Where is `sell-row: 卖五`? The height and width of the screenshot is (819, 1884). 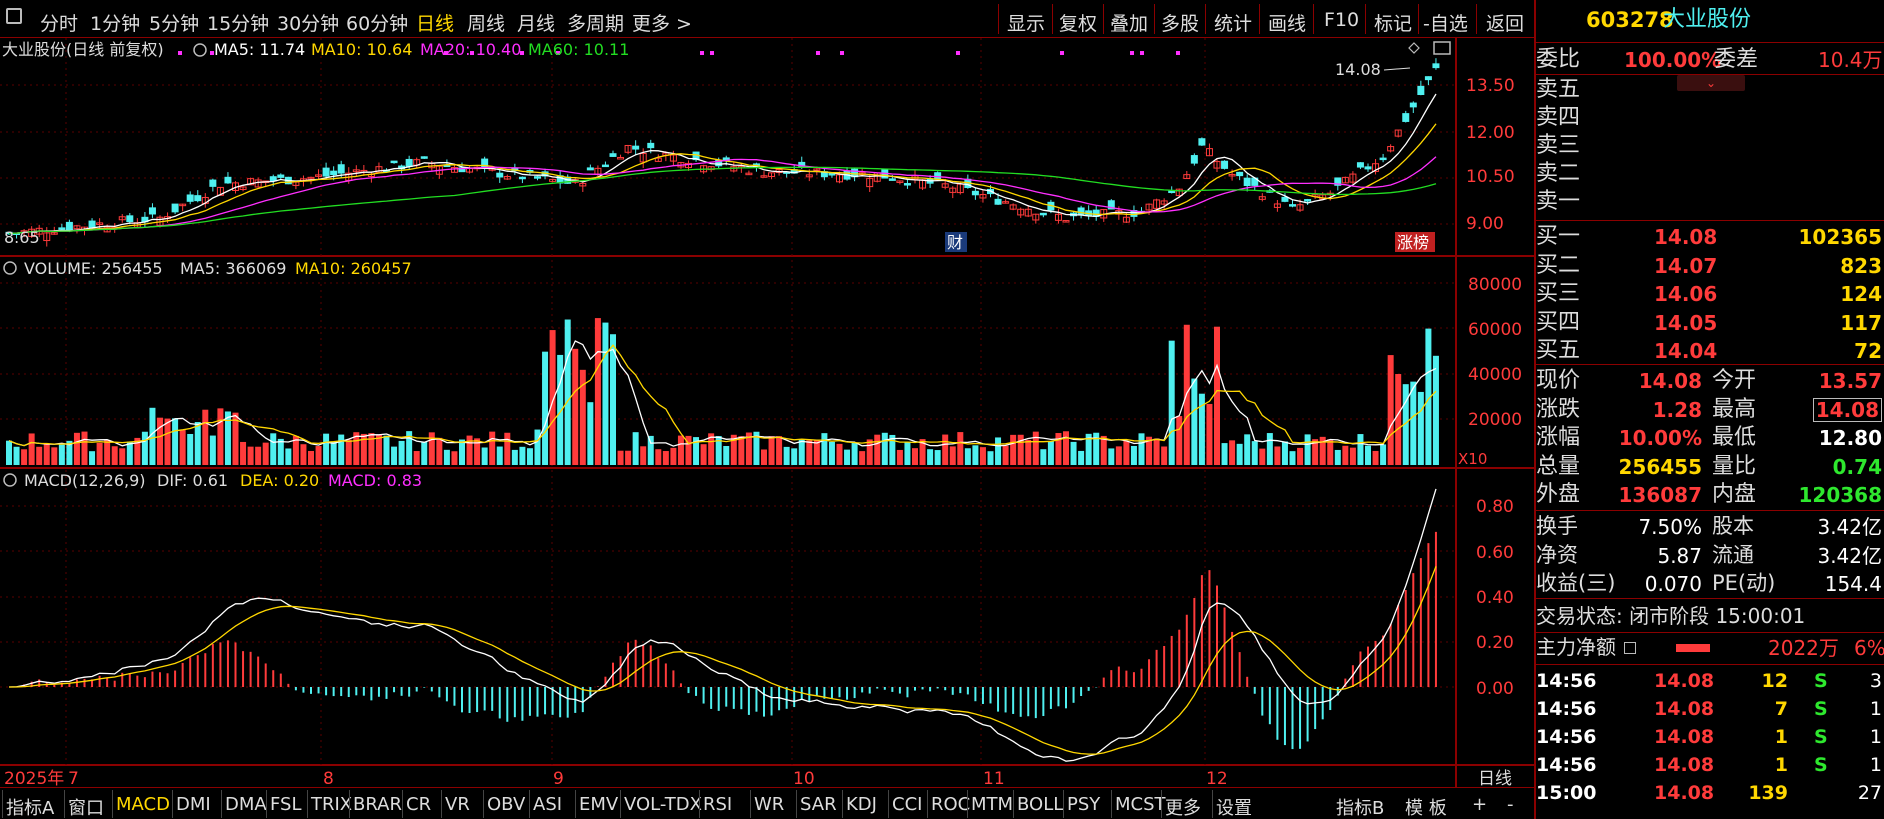
sell-row: 卖五 is located at coordinates (1710, 90).